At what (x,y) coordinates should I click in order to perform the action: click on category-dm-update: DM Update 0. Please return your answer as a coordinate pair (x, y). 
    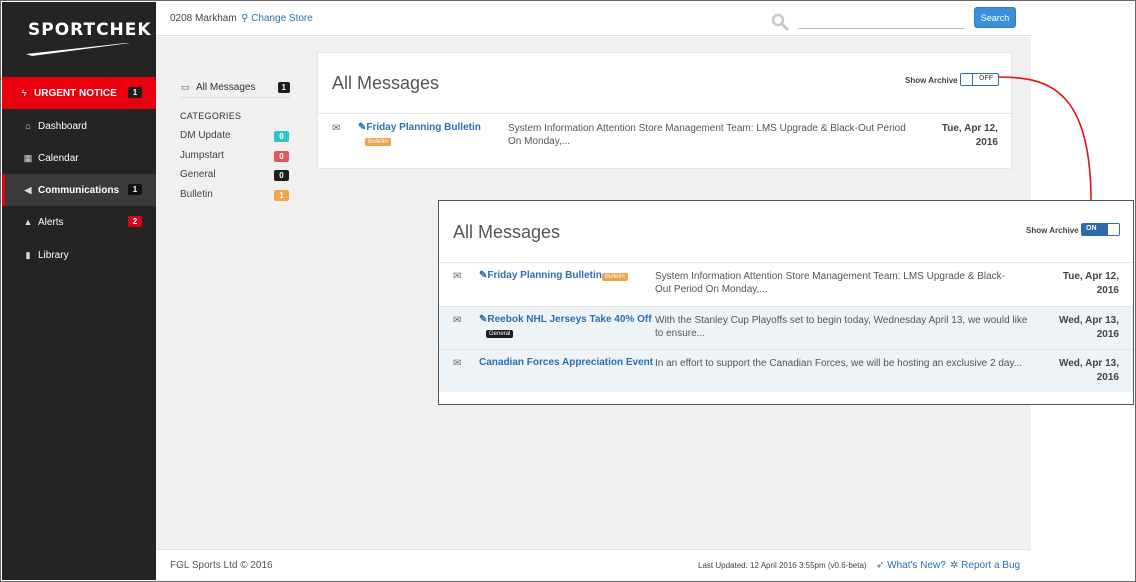
    Looking at the image, I should click on (234, 138).